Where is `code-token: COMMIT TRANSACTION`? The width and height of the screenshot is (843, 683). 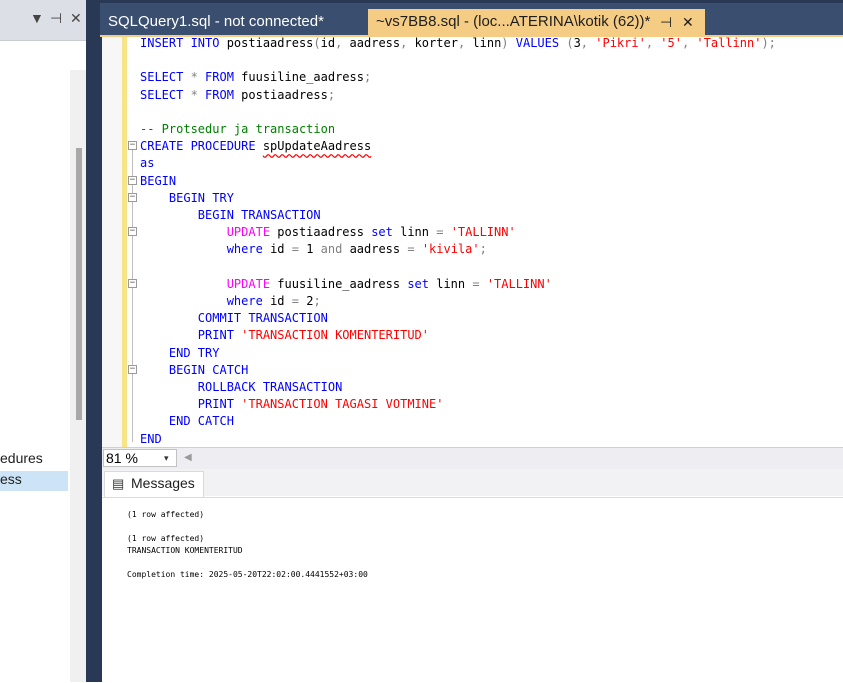
code-token: COMMIT TRANSACTION is located at coordinates (262, 318).